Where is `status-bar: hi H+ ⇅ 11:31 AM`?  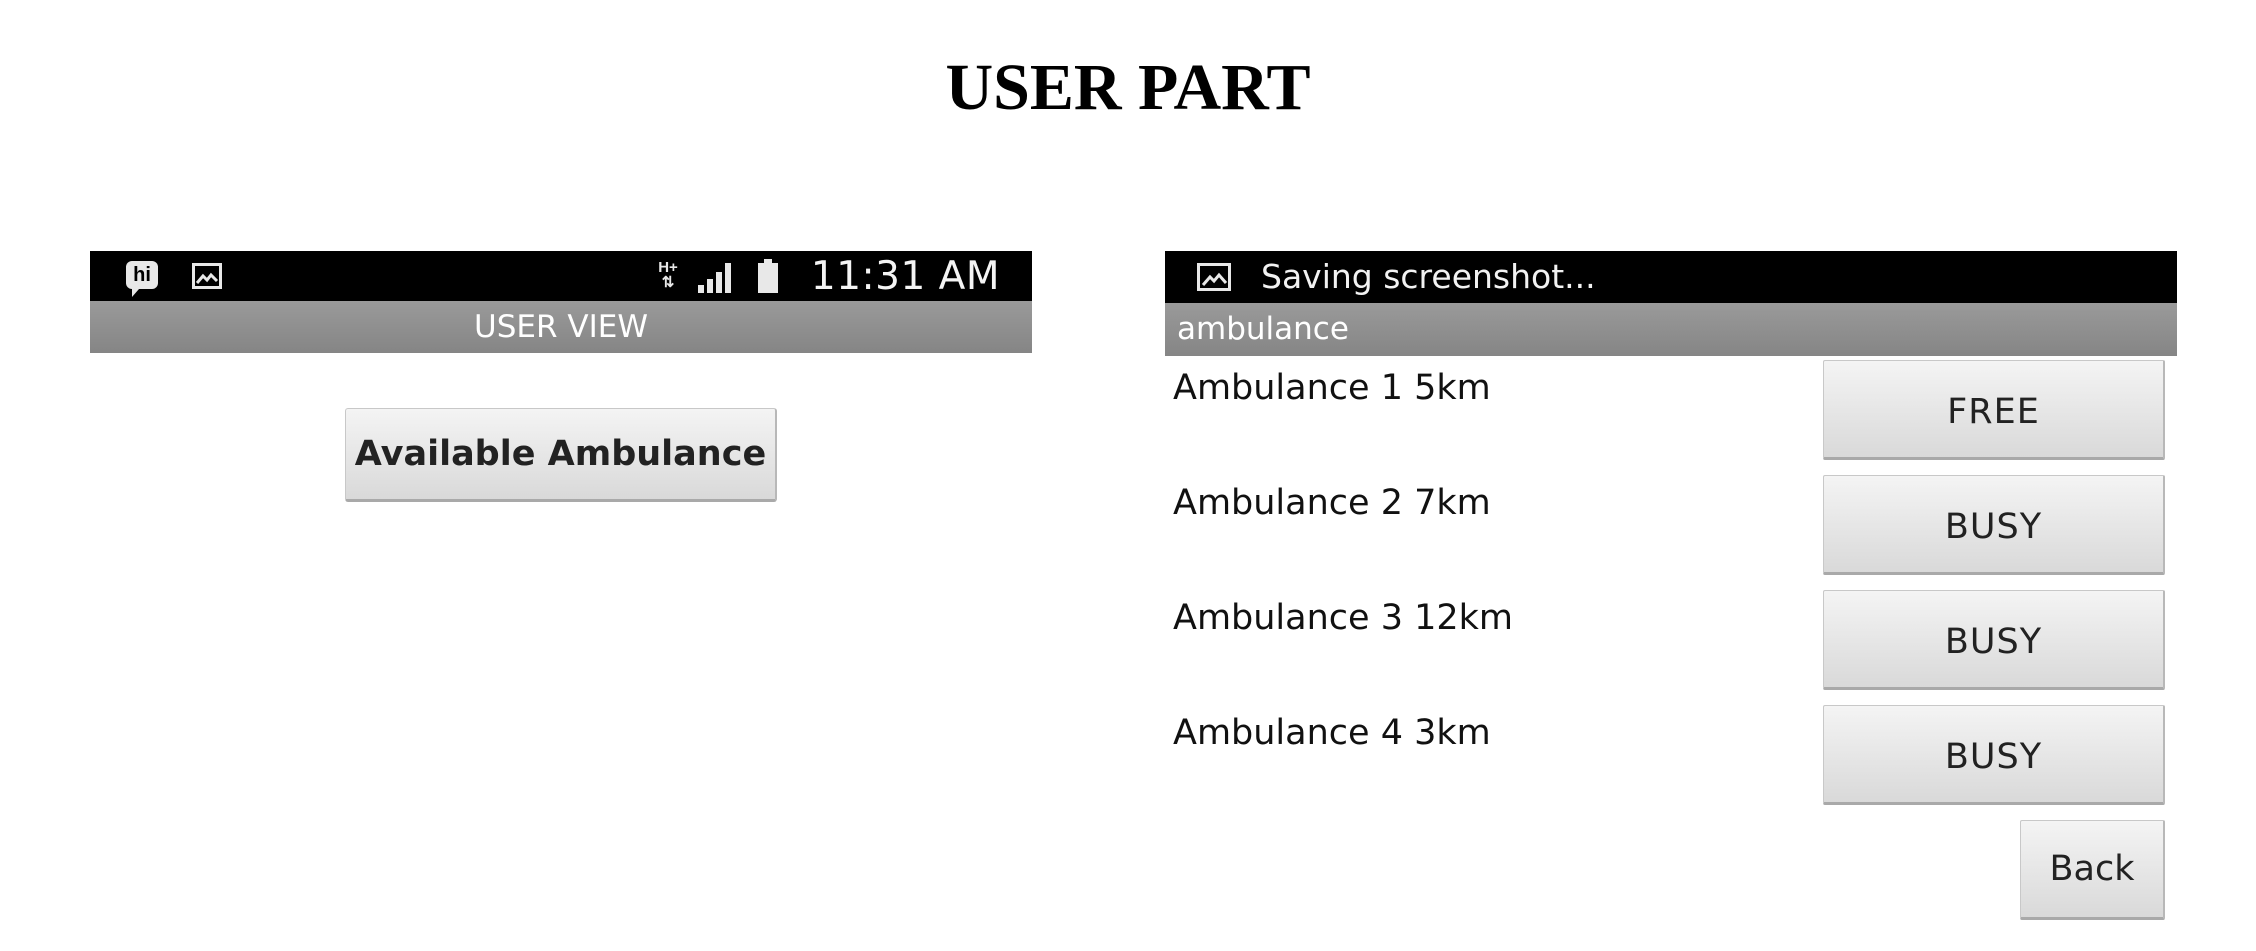
status-bar: hi H+ ⇅ 11:31 AM is located at coordinates (561, 276).